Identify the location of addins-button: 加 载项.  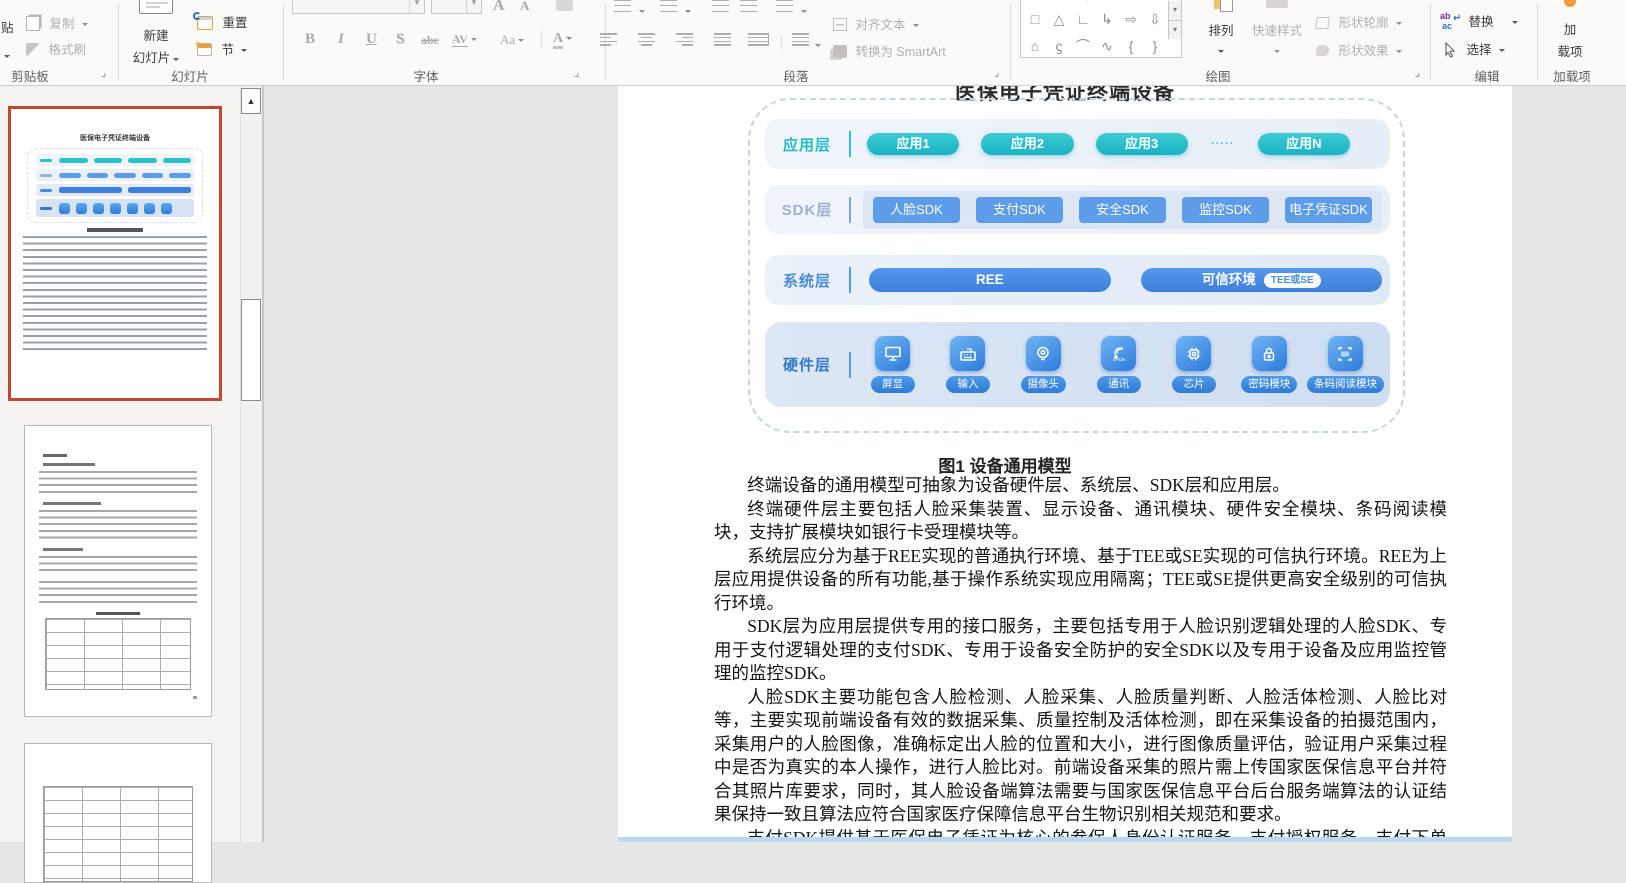
(1570, 30).